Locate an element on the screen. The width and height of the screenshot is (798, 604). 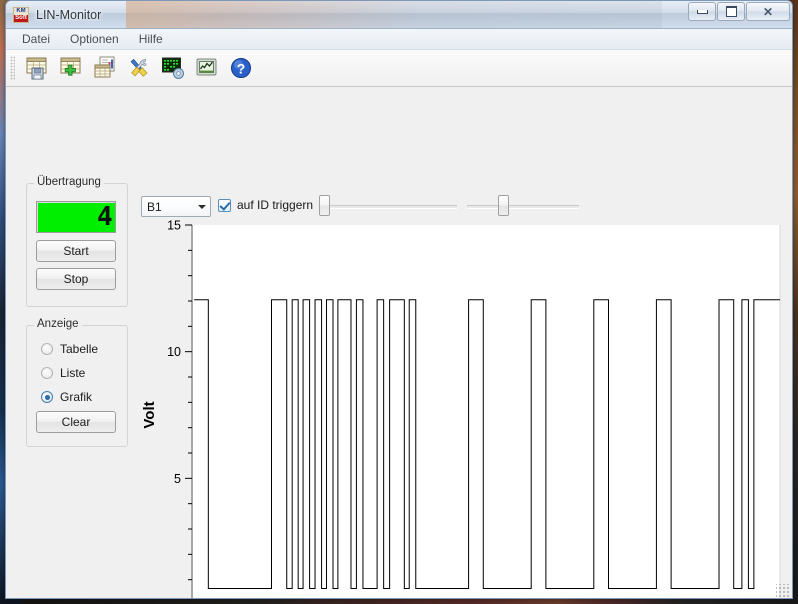
menu-item-optionen: Optionen is located at coordinates (94, 39).